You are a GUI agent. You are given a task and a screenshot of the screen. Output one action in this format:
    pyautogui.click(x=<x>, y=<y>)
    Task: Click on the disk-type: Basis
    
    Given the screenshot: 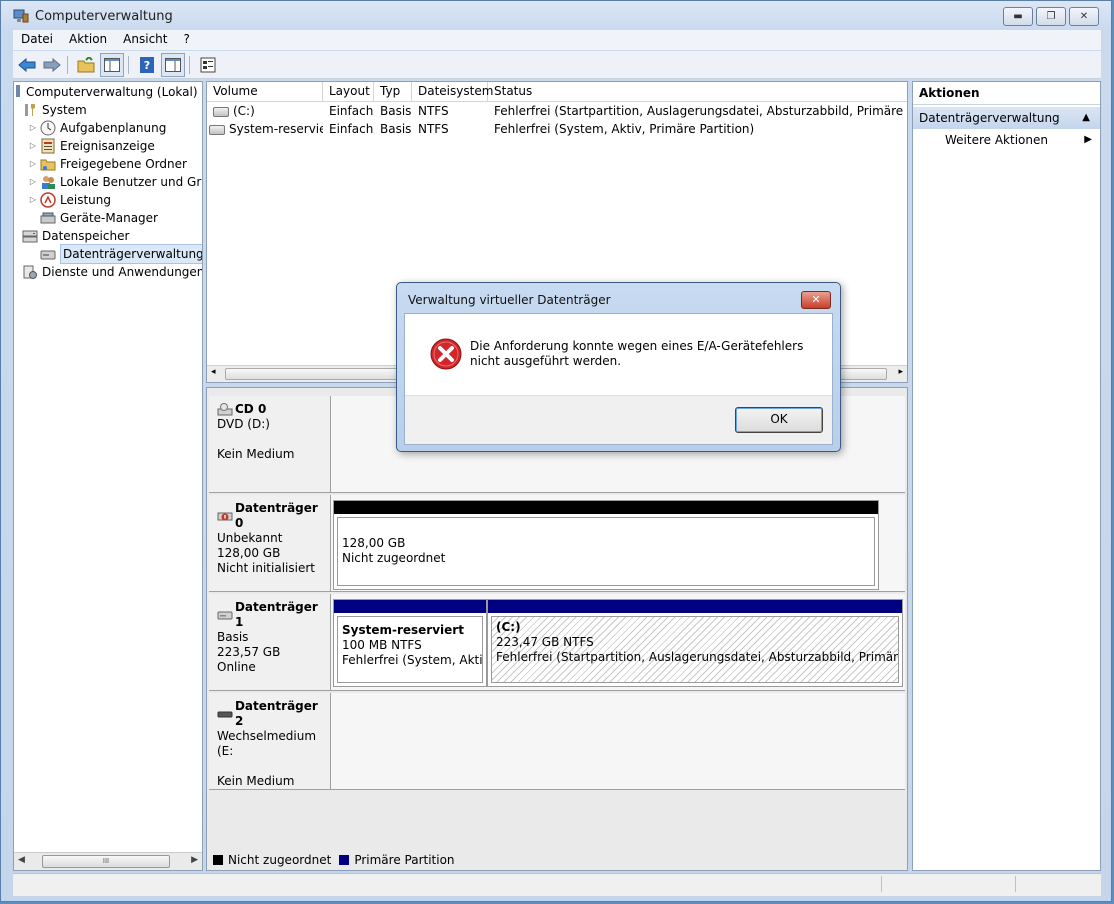 What is the action you would take?
    pyautogui.click(x=233, y=637)
    